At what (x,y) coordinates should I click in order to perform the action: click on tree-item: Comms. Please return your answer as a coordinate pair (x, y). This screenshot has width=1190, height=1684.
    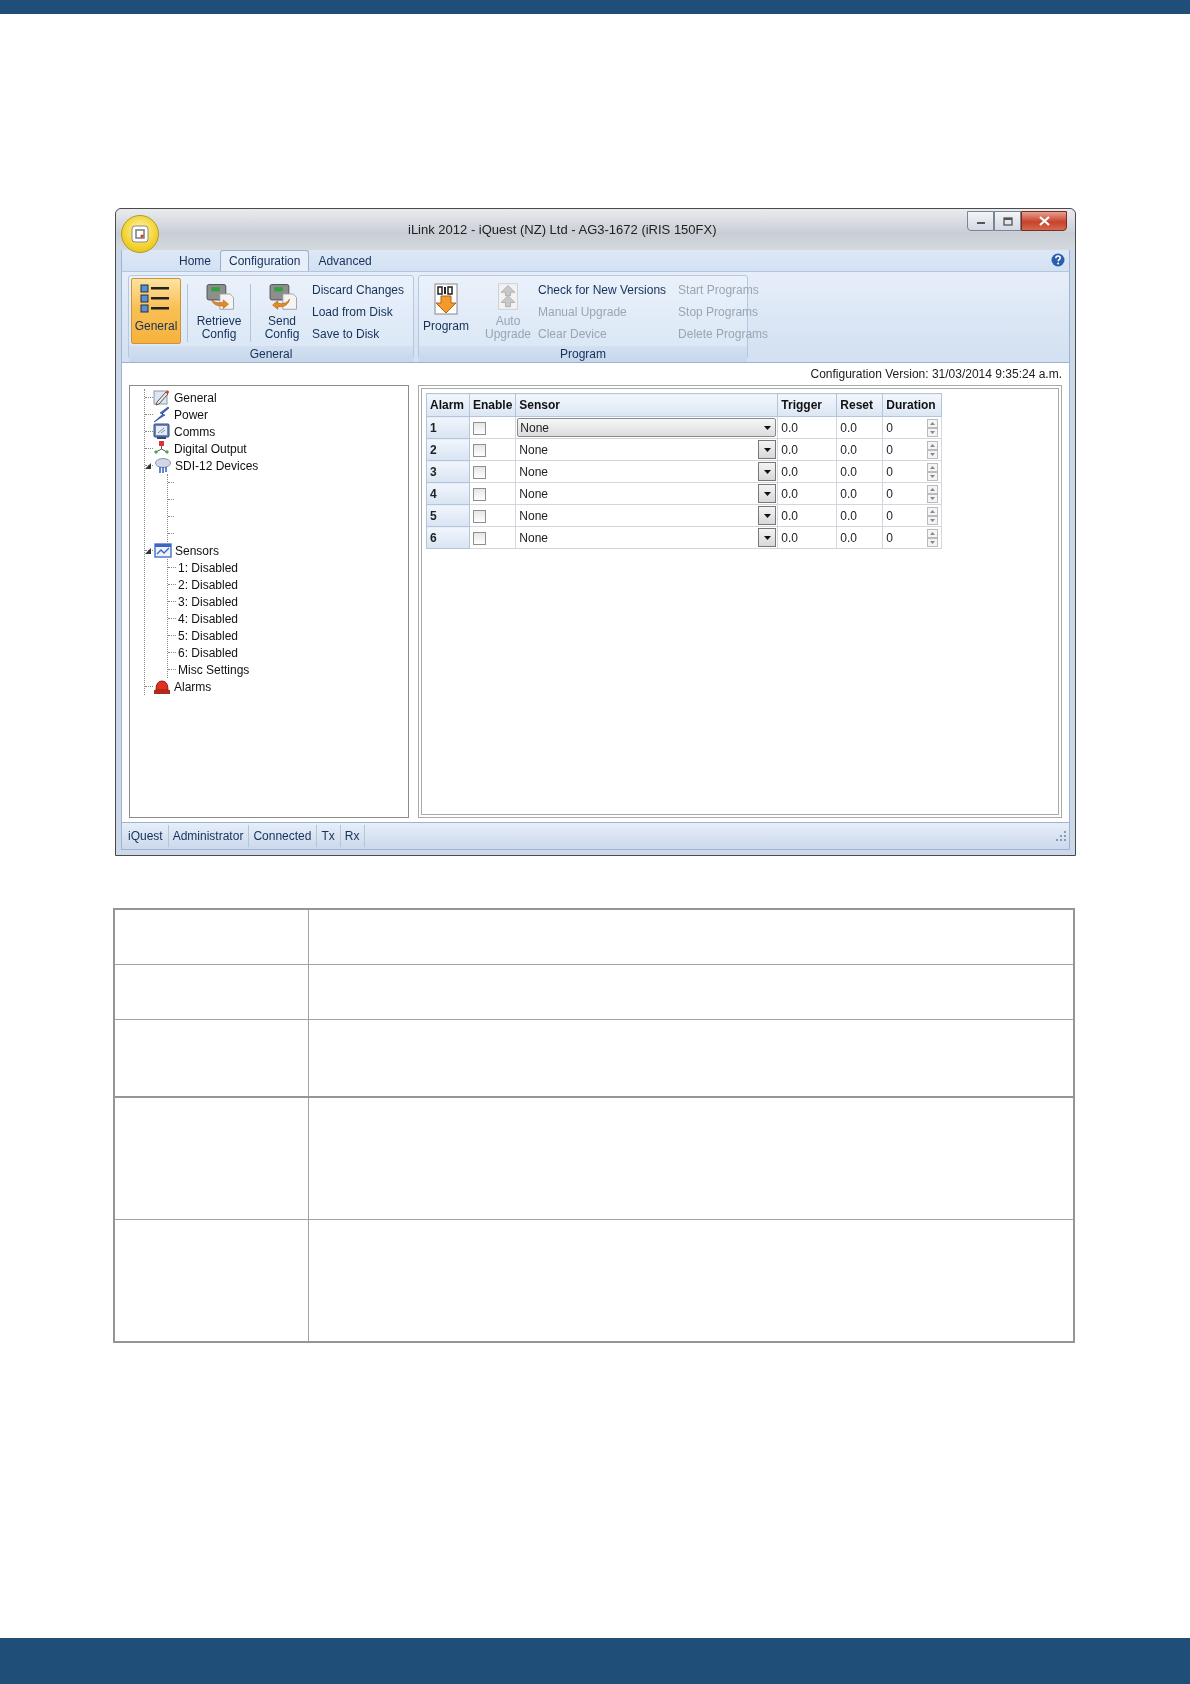
    Looking at the image, I should click on (195, 431).